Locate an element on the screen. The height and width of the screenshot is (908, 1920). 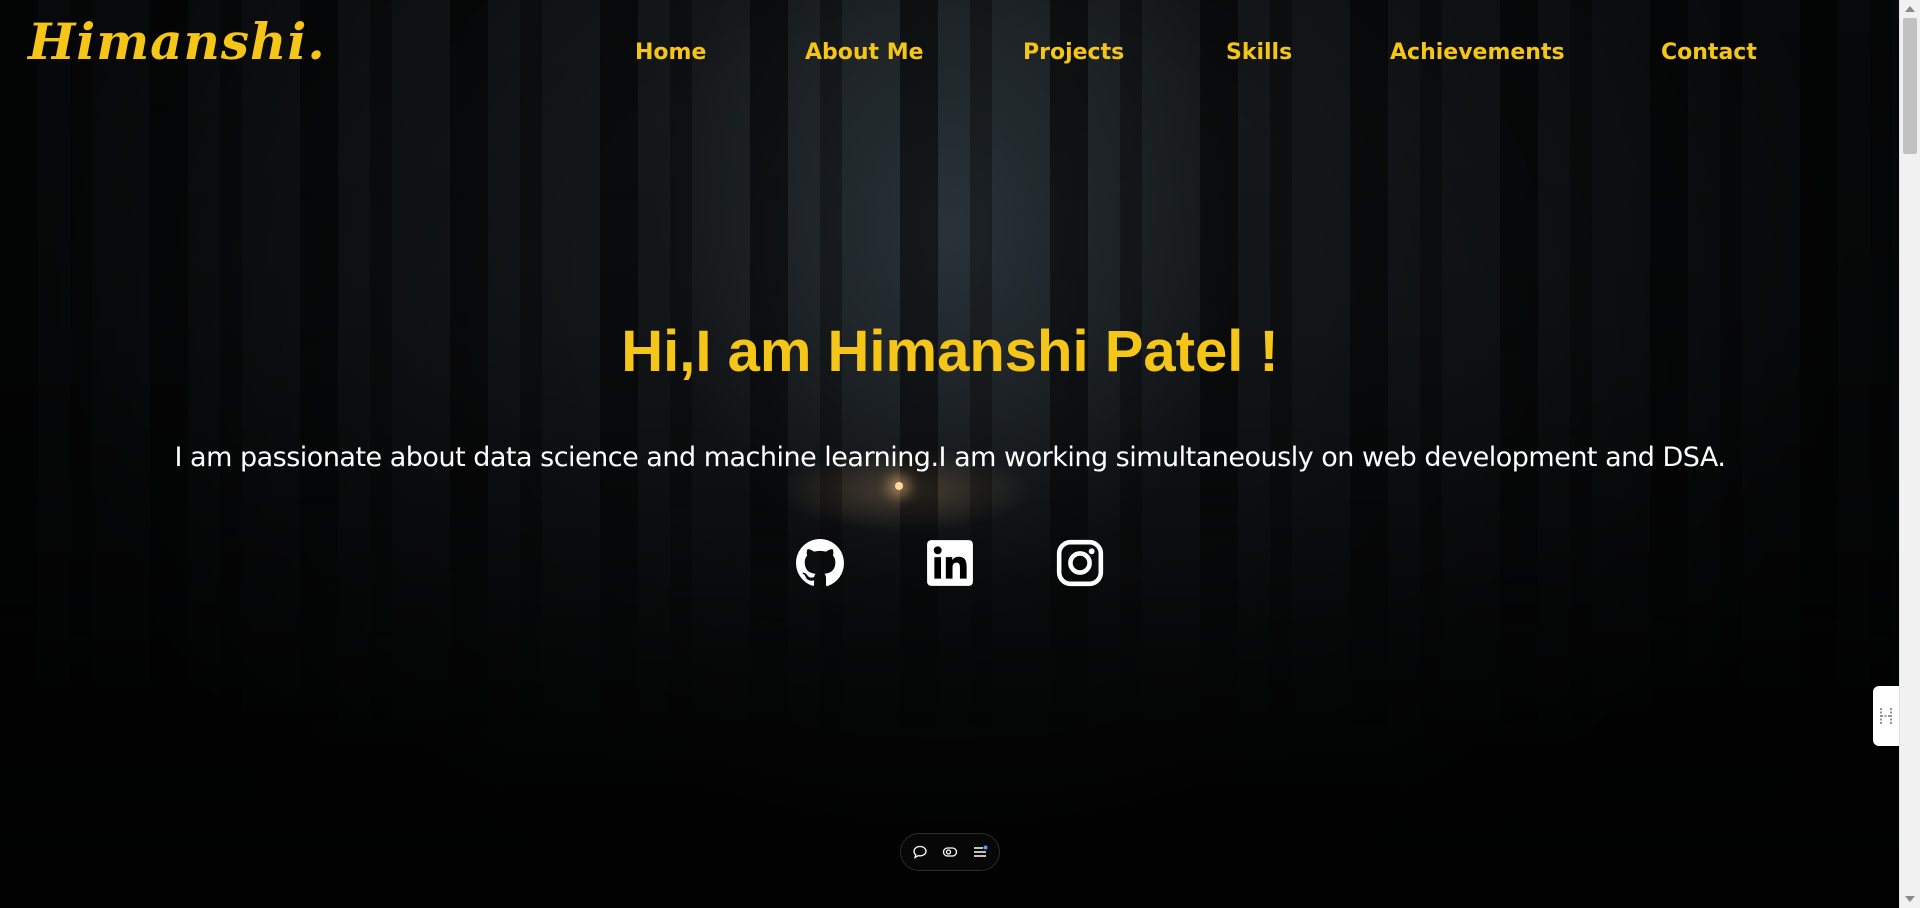
floating-toolbar is located at coordinates (950, 852).